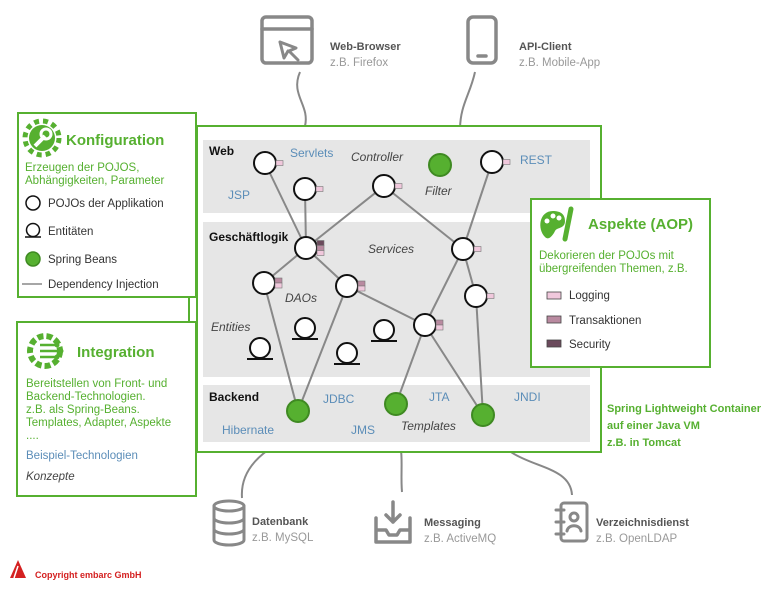 The width and height of the screenshot is (766, 590). I want to click on embarc-logo, so click(18, 569).